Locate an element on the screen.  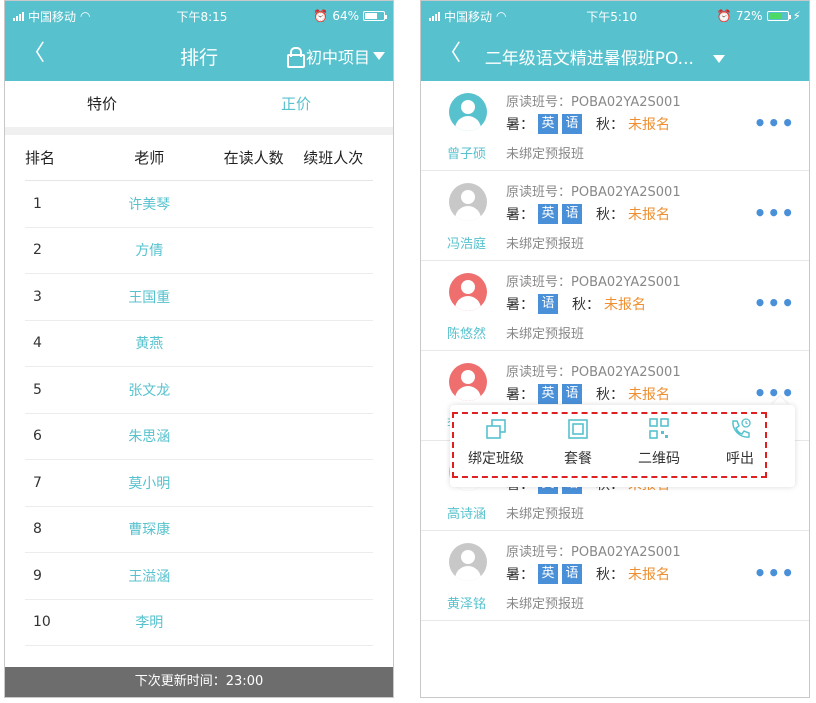
caret-down-icon is located at coordinates (379, 56).